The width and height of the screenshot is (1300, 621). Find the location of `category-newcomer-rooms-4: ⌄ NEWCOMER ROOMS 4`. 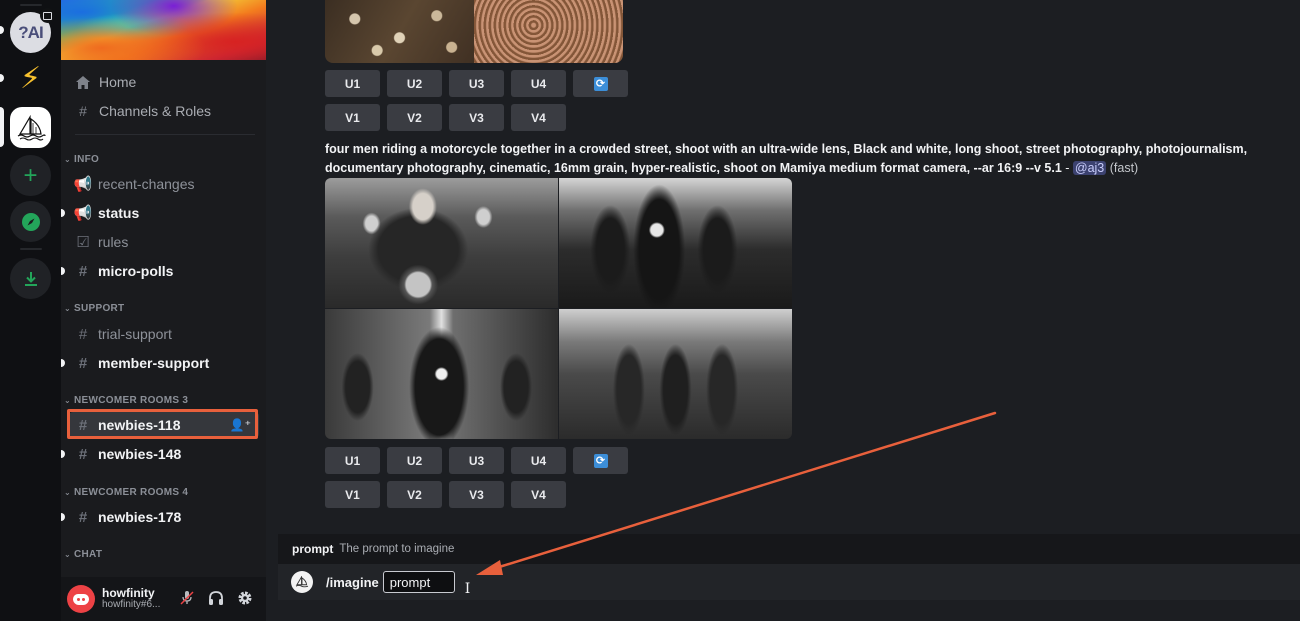

category-newcomer-rooms-4: ⌄ NEWCOMER ROOMS 4 is located at coordinates (126, 492).